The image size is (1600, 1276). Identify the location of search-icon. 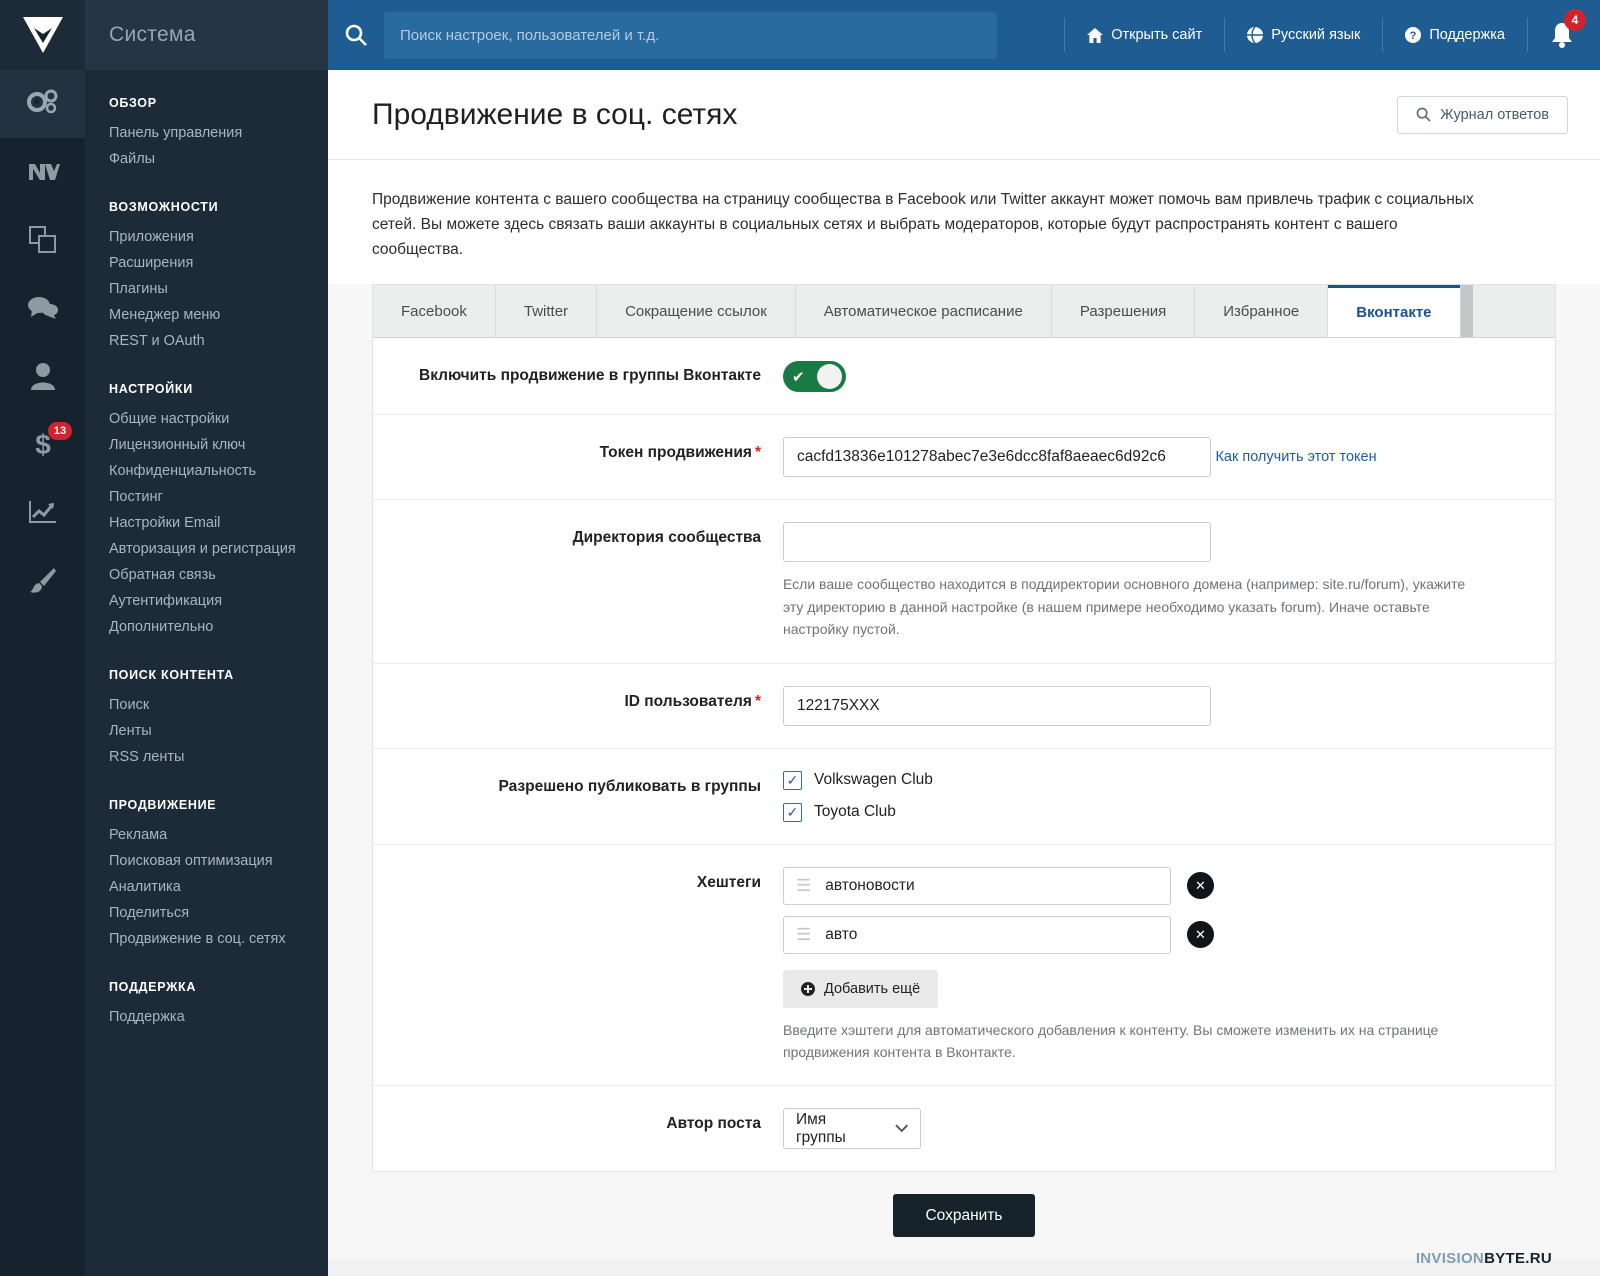
(356, 35).